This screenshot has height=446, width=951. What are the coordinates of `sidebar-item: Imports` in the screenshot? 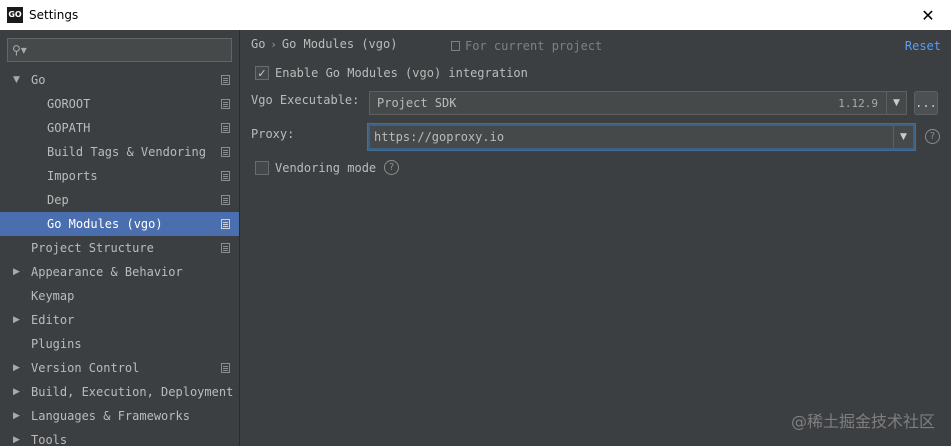 It's located at (119, 176).